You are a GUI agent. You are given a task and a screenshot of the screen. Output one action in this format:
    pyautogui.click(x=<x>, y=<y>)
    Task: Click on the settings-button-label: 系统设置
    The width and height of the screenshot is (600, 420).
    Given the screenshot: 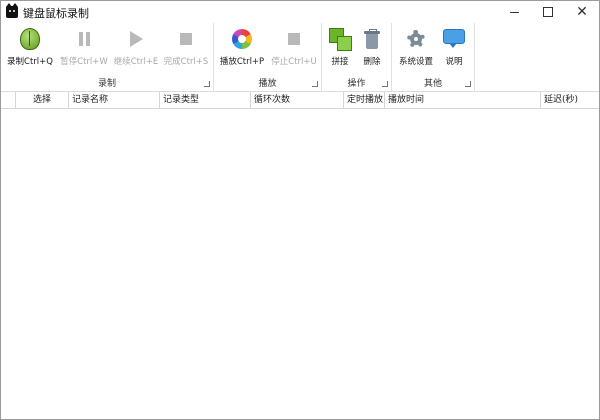 What is the action you would take?
    pyautogui.click(x=415, y=62)
    